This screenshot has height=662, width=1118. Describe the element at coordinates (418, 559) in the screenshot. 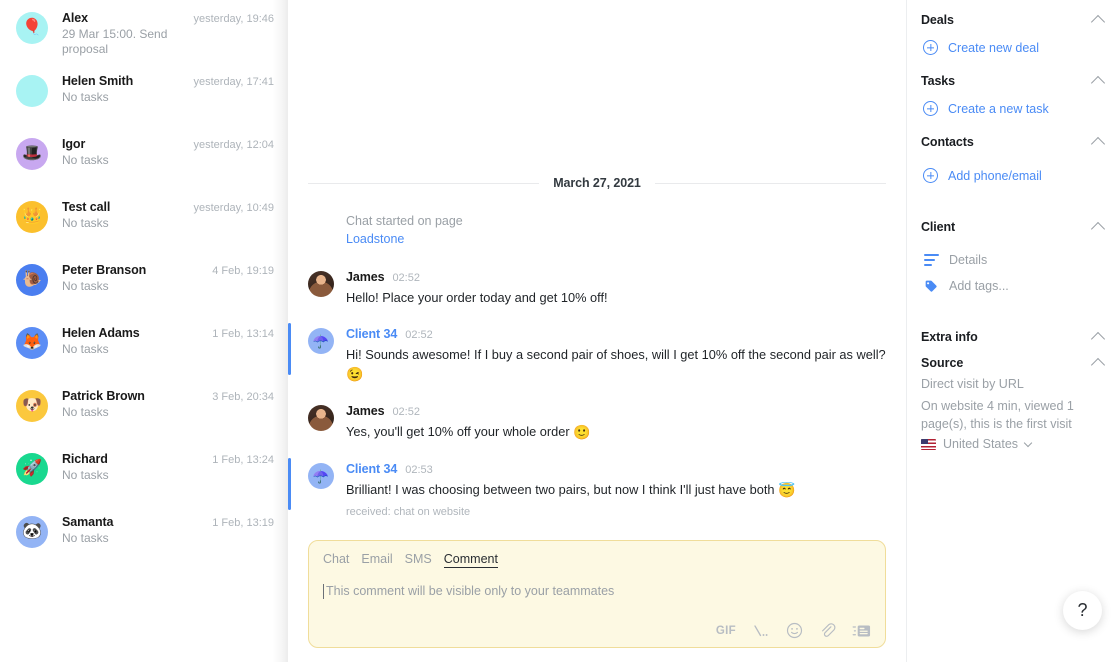

I see `composer-tab-sms: SMS` at that location.